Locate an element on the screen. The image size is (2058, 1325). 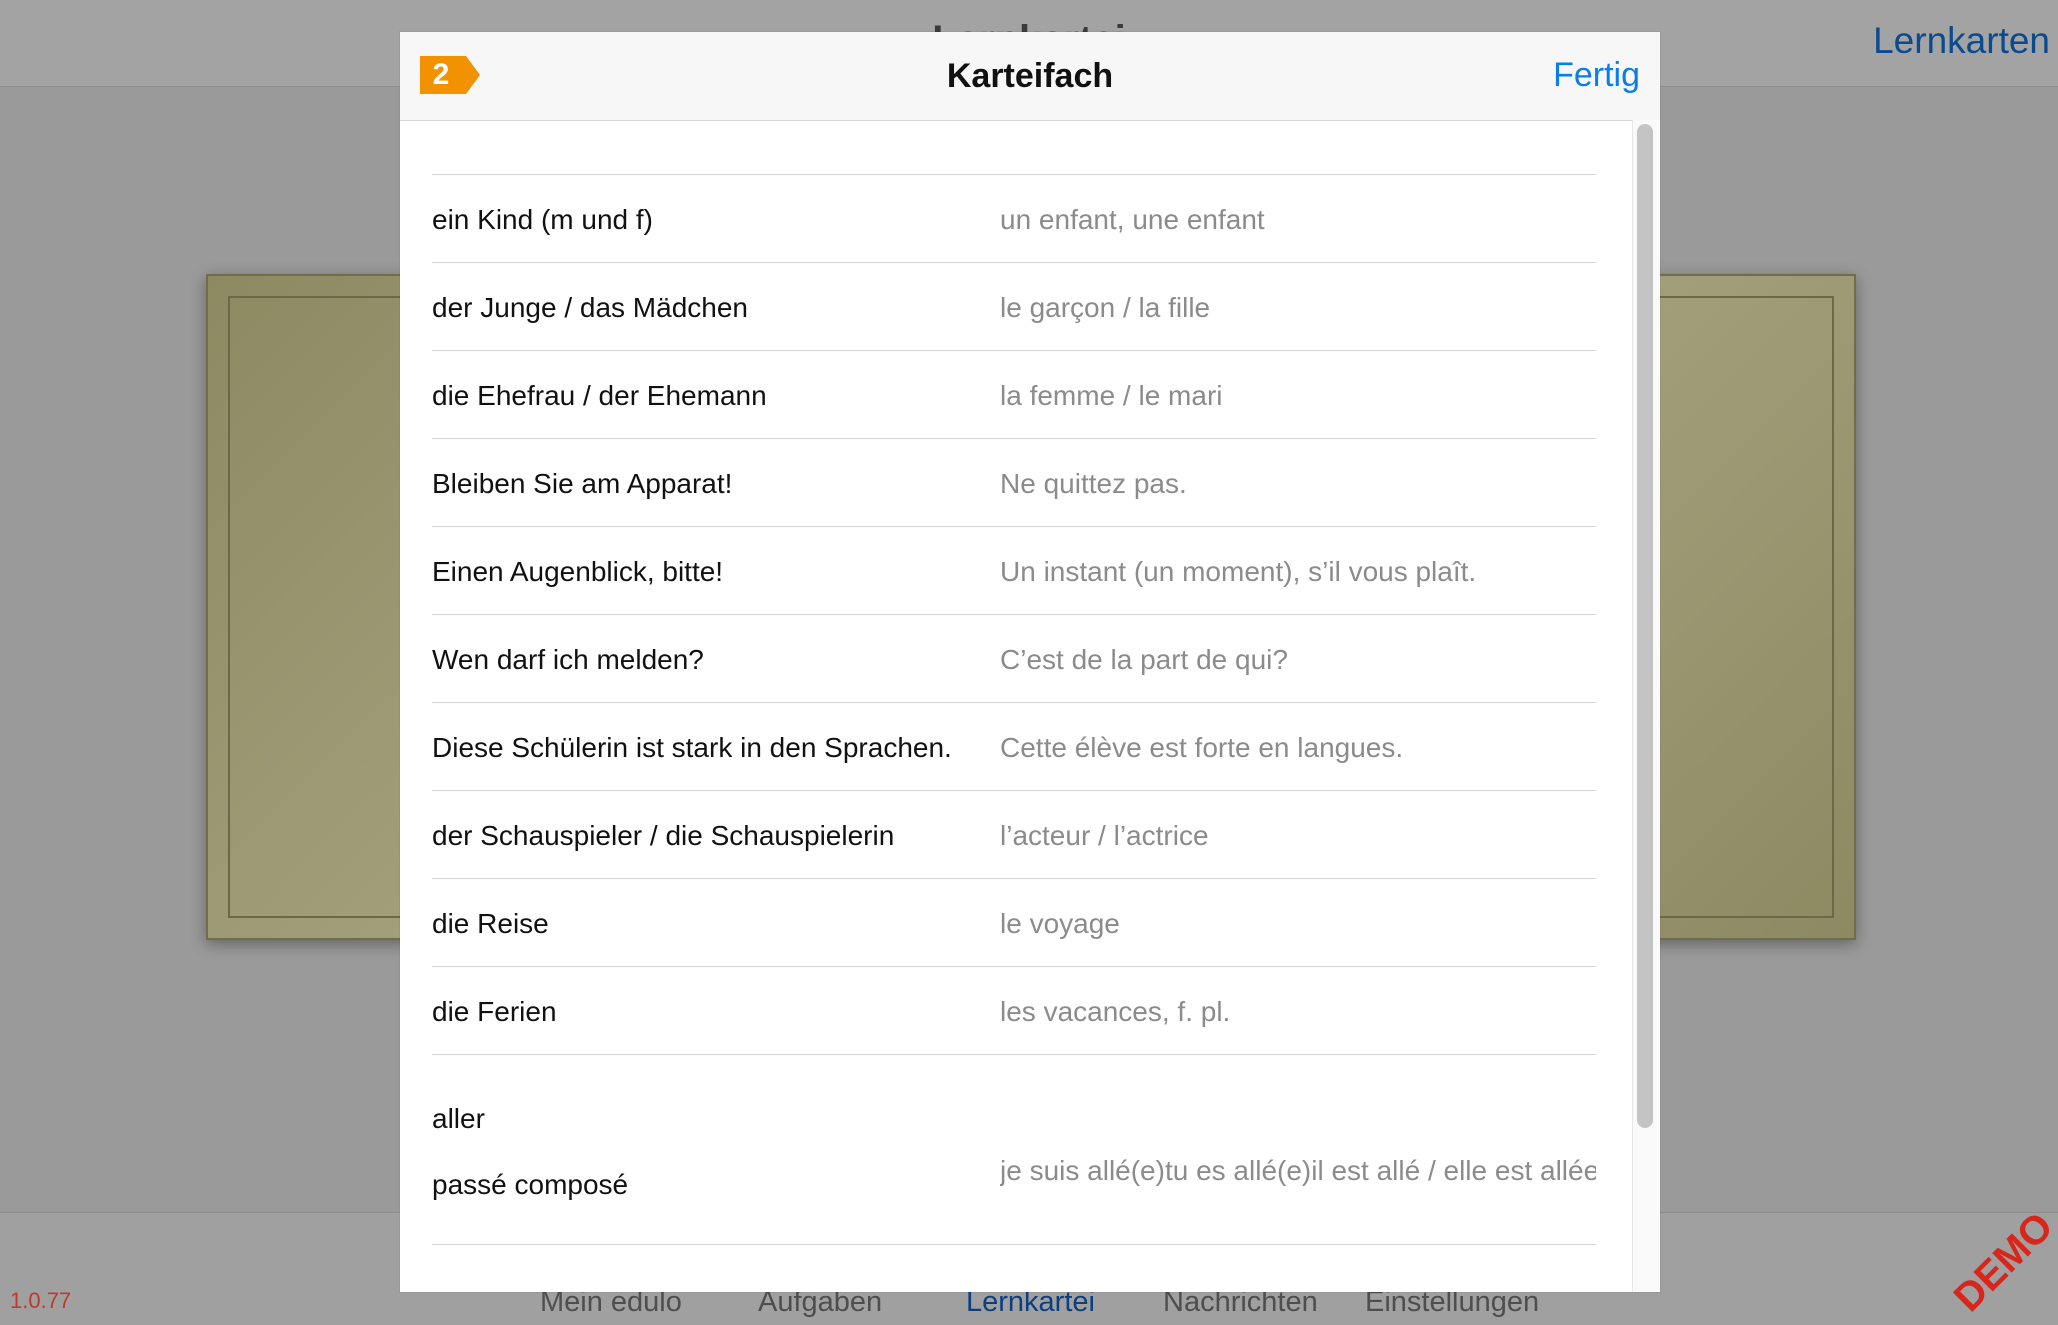
list-item: ein Kind (m und f) un enfant, une enfant is located at coordinates (1014, 219).